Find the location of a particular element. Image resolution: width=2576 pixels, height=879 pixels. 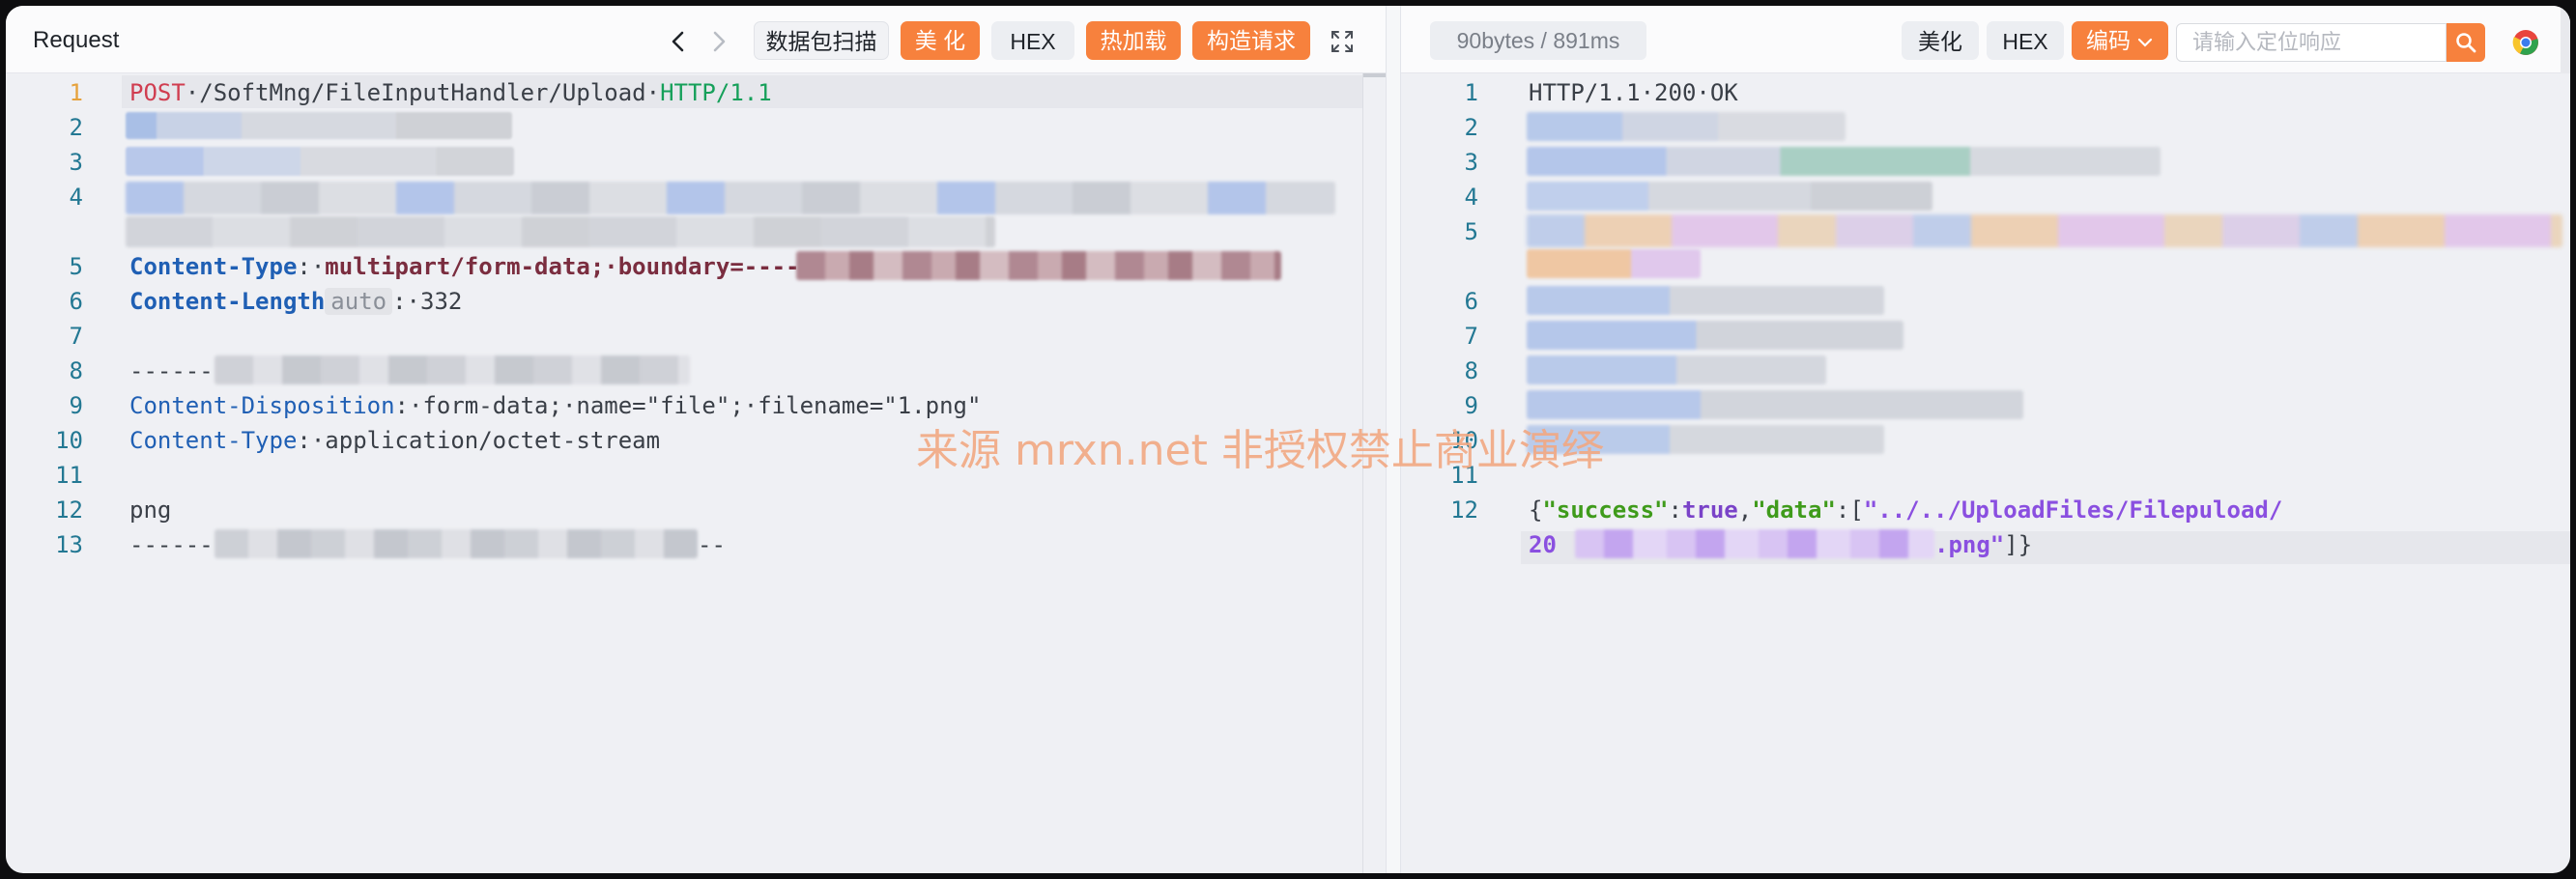

boundary-tail: -- is located at coordinates (712, 545).